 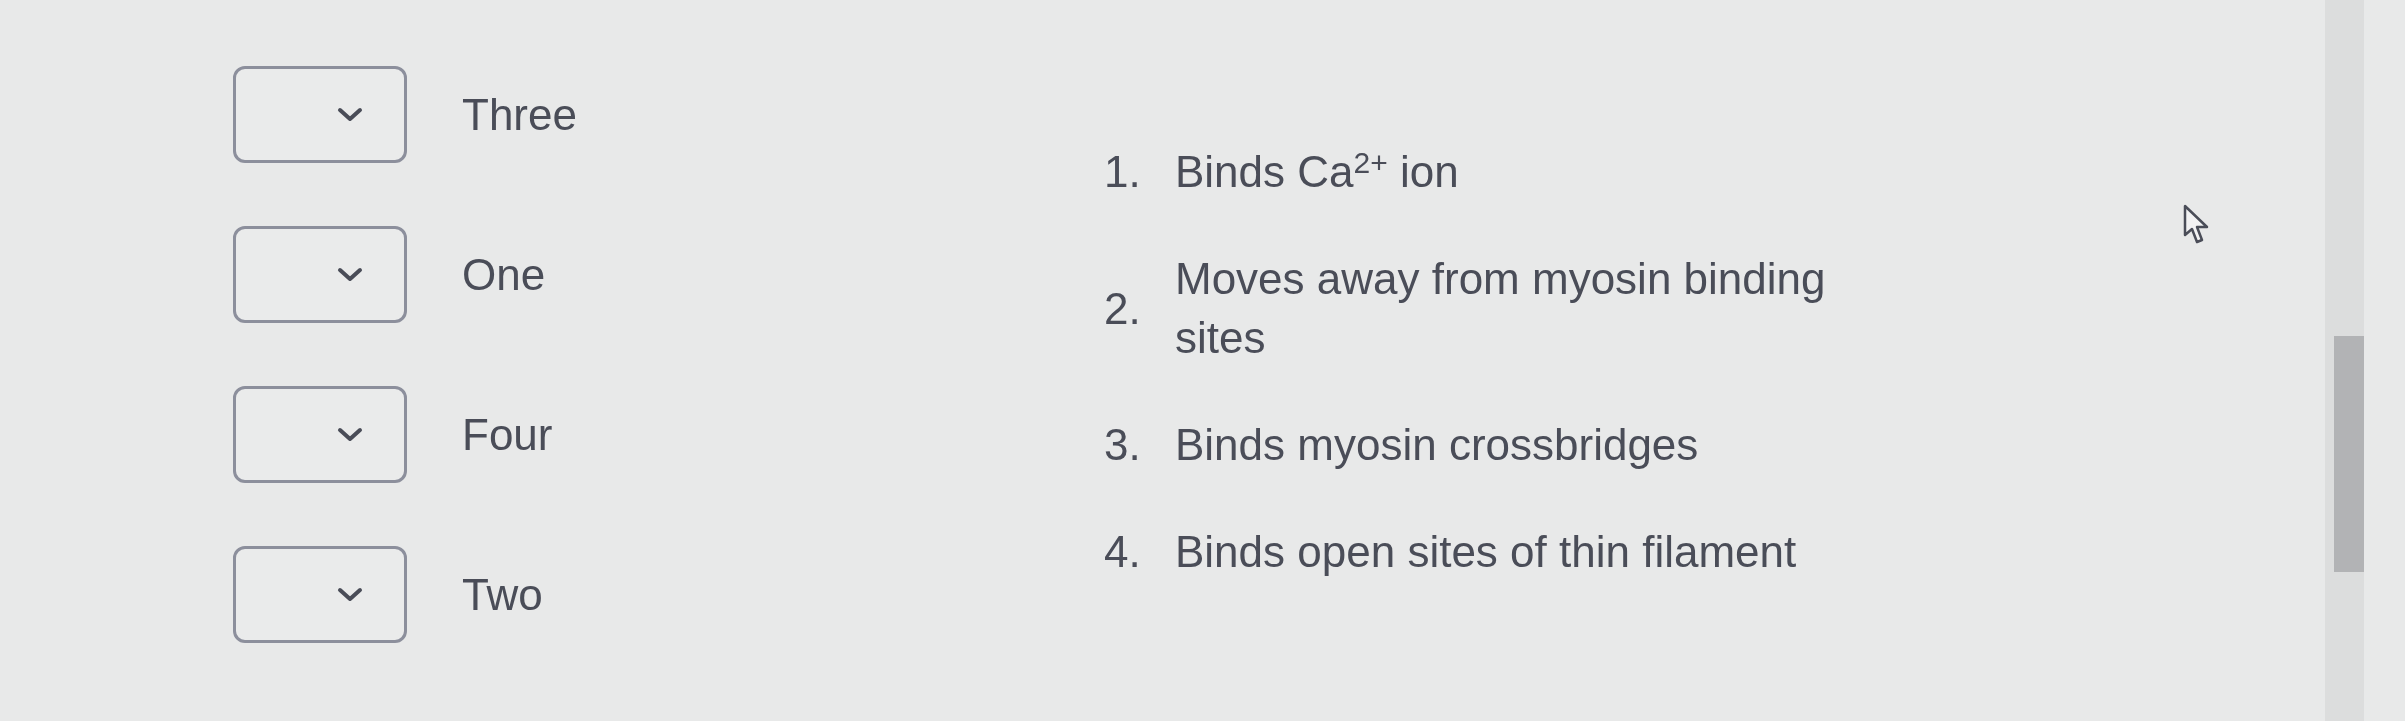 What do you see at coordinates (507, 434) in the screenshot?
I see `prompt-label: Four` at bounding box center [507, 434].